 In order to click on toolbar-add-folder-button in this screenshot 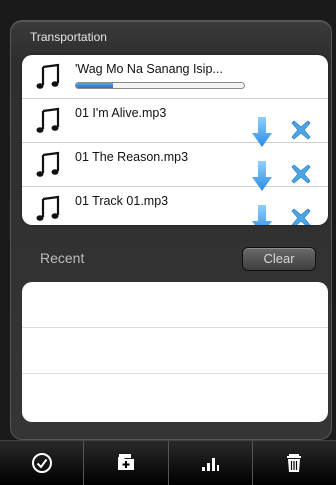, I will do `click(126, 463)`.